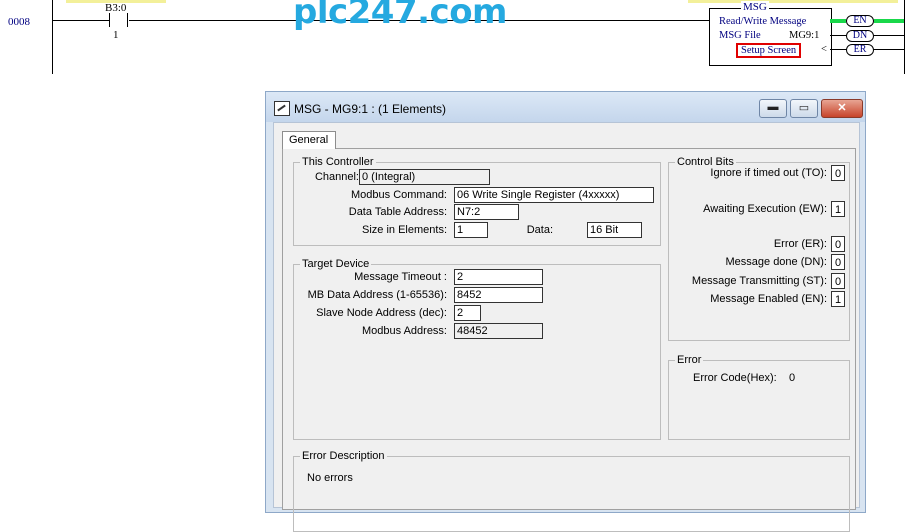 The image size is (912, 532). What do you see at coordinates (860, 21) in the screenshot?
I see `coil-en: EN` at bounding box center [860, 21].